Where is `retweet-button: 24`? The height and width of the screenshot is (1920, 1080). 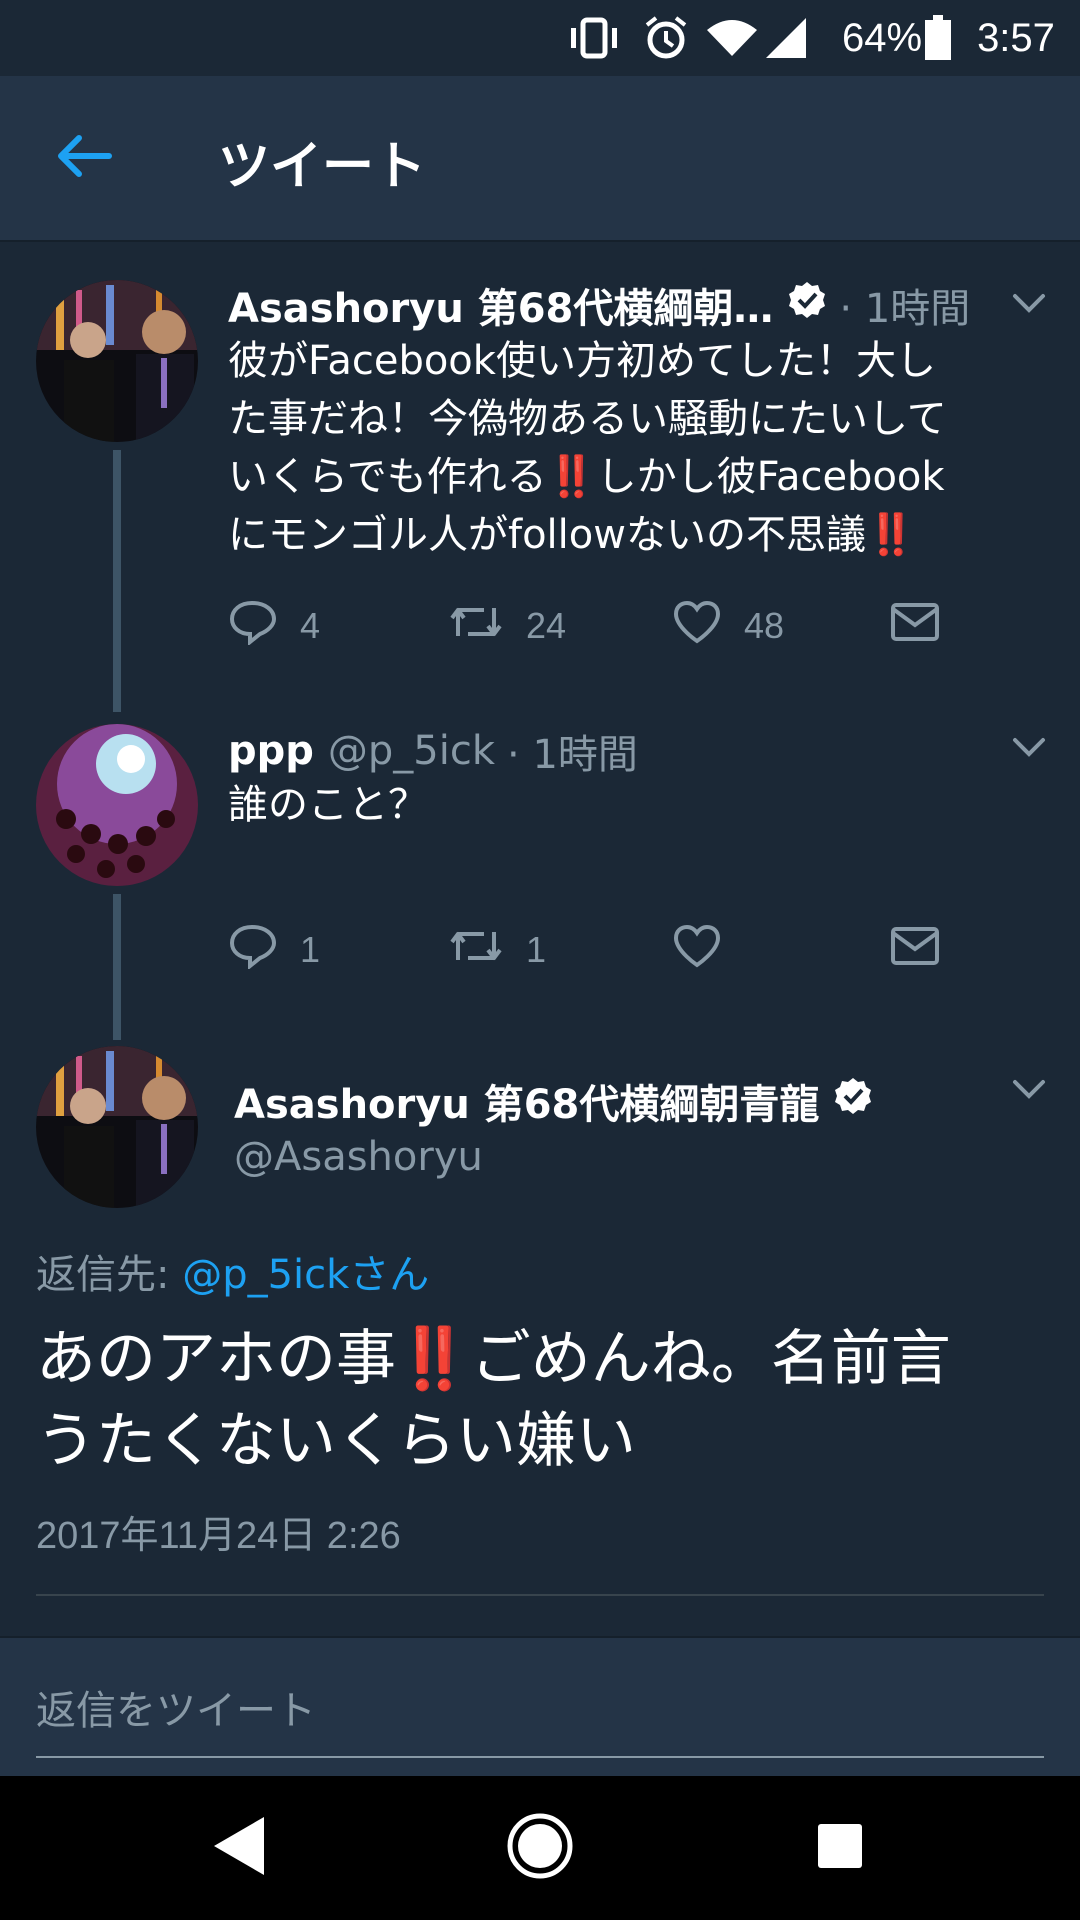 retweet-button: 24 is located at coordinates (507, 626).